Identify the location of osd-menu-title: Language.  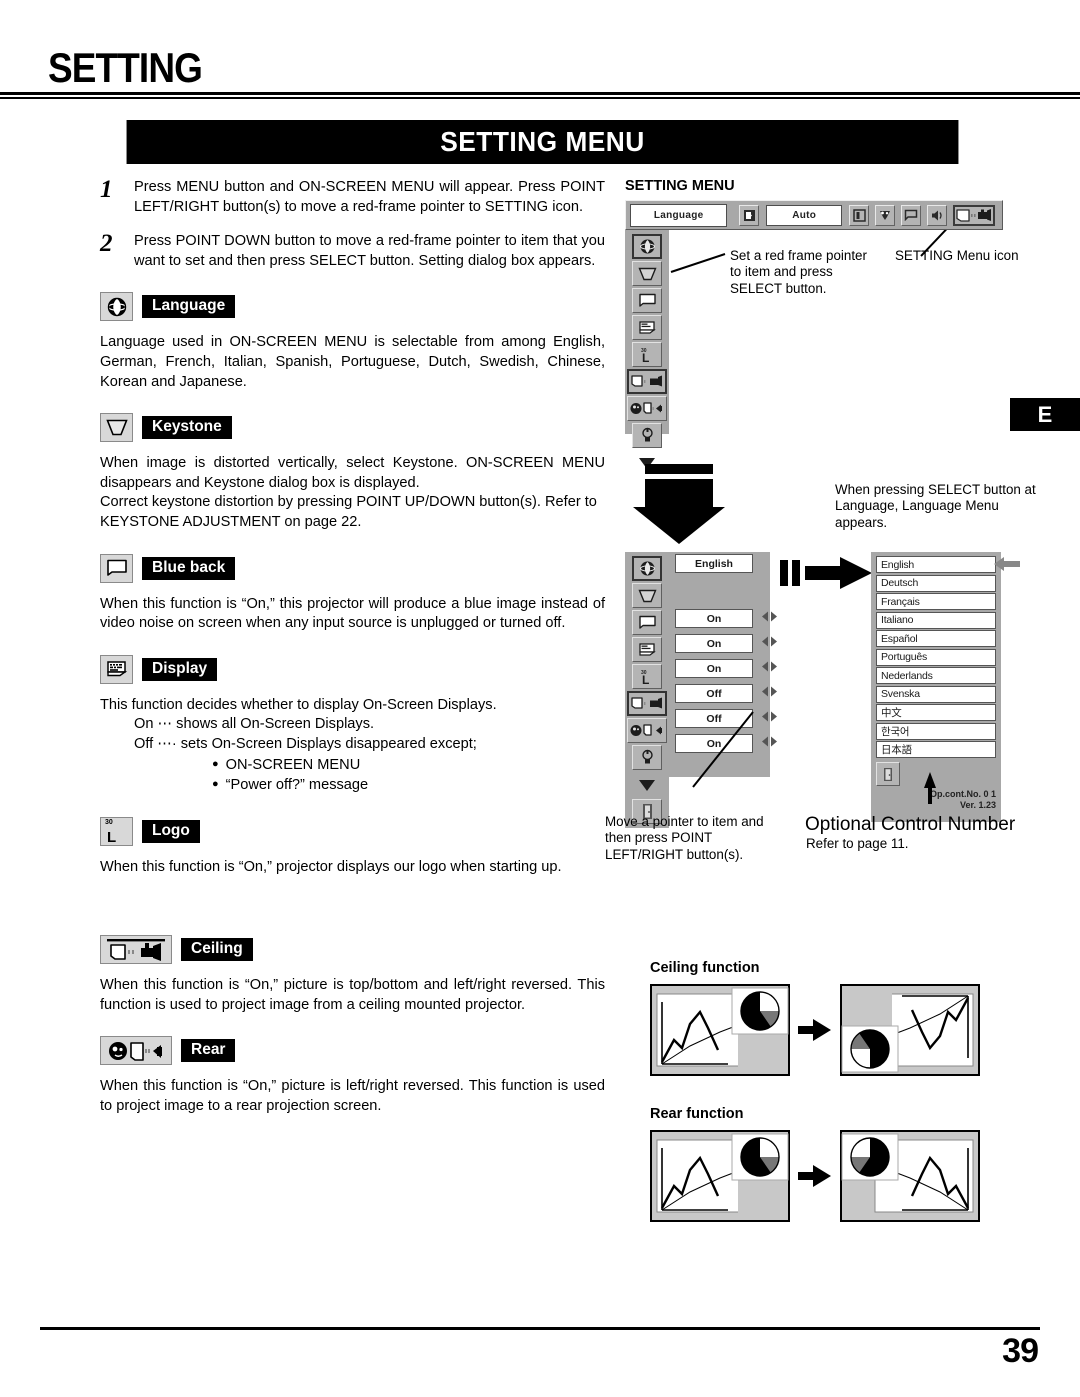
(679, 215).